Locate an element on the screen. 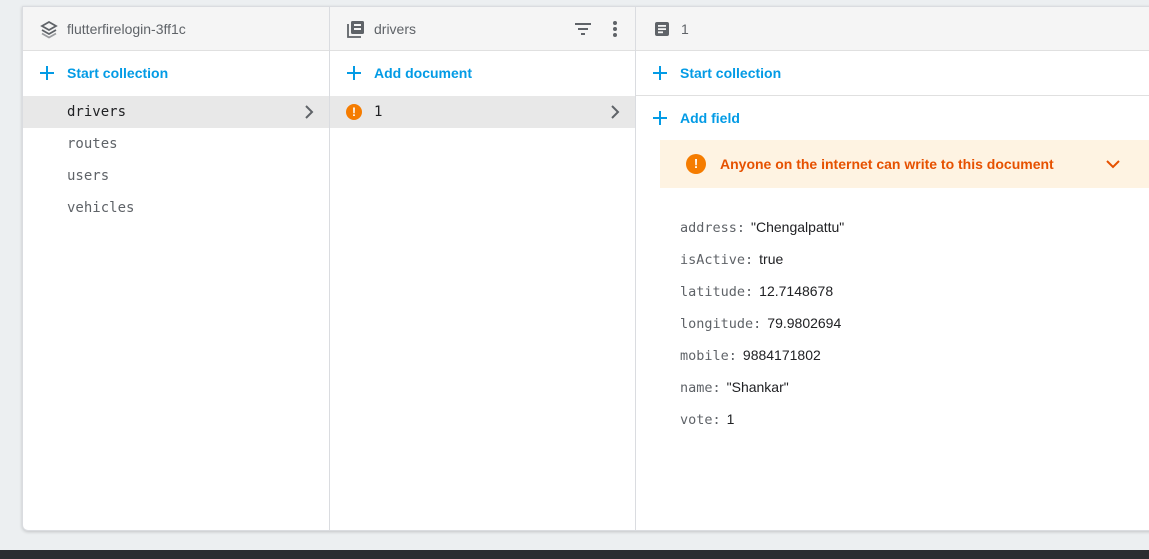 This screenshot has height=559, width=1149. field-value: "Chengalpattu" is located at coordinates (798, 227).